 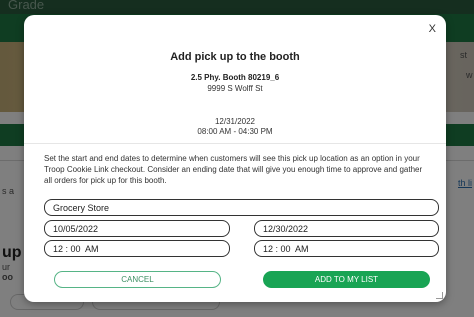 I want to click on booth-time-range: 08:00 AM - 04:30 PM, so click(x=235, y=131).